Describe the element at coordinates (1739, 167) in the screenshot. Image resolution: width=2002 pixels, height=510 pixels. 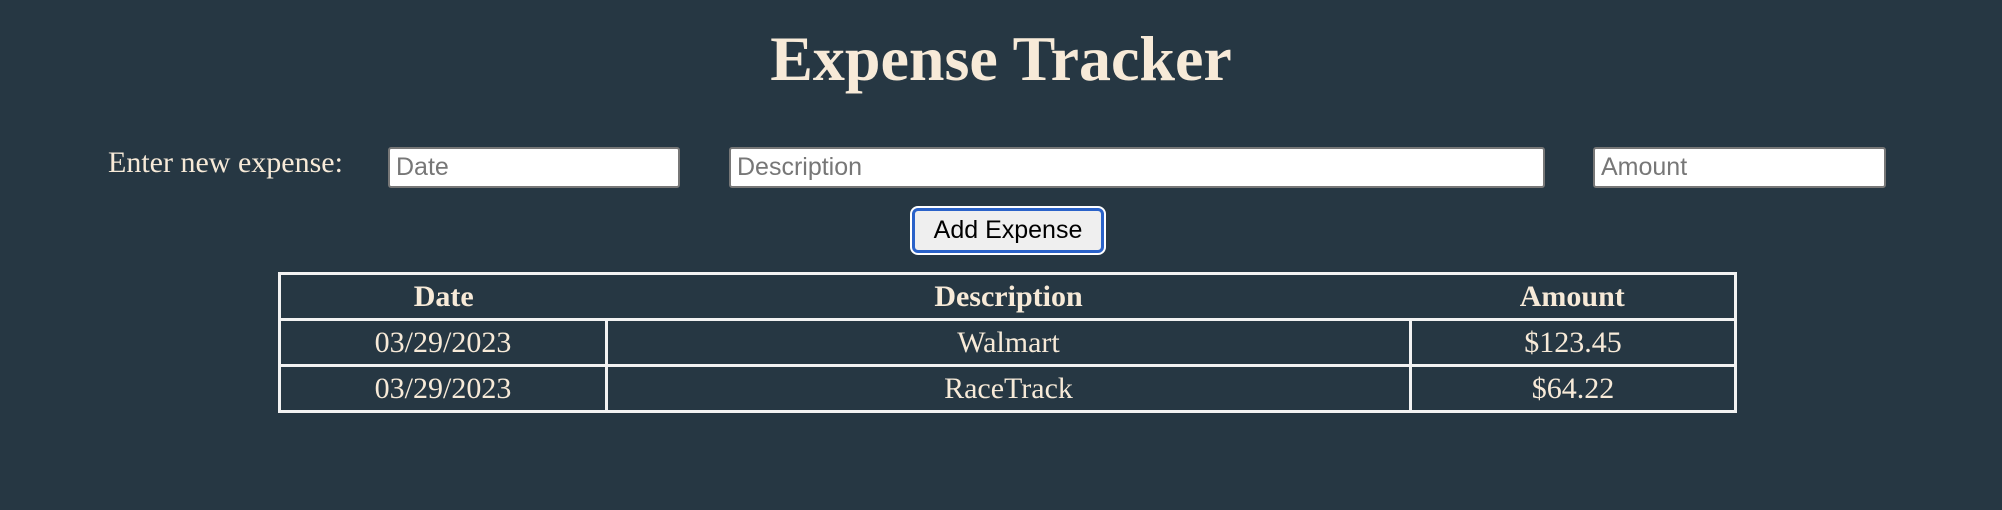
I see `amount-input` at that location.